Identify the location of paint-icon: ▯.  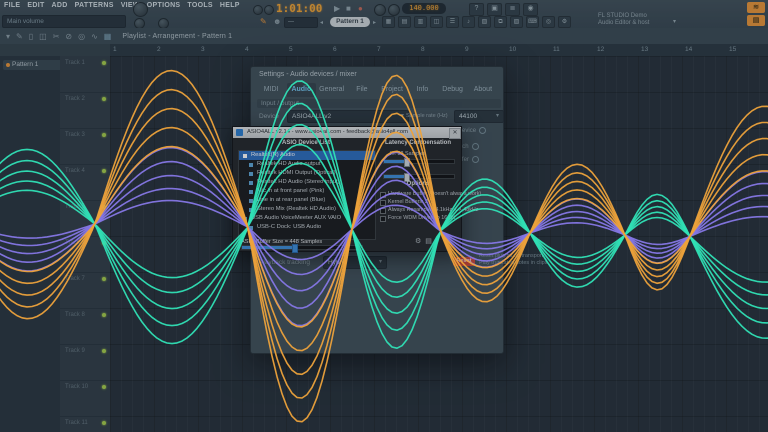
(31, 36).